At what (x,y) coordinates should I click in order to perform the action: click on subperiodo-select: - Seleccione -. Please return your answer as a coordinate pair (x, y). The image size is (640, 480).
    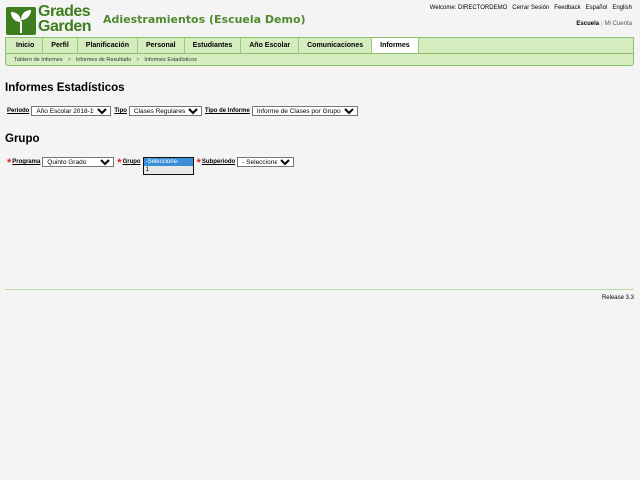
    Looking at the image, I should click on (266, 162).